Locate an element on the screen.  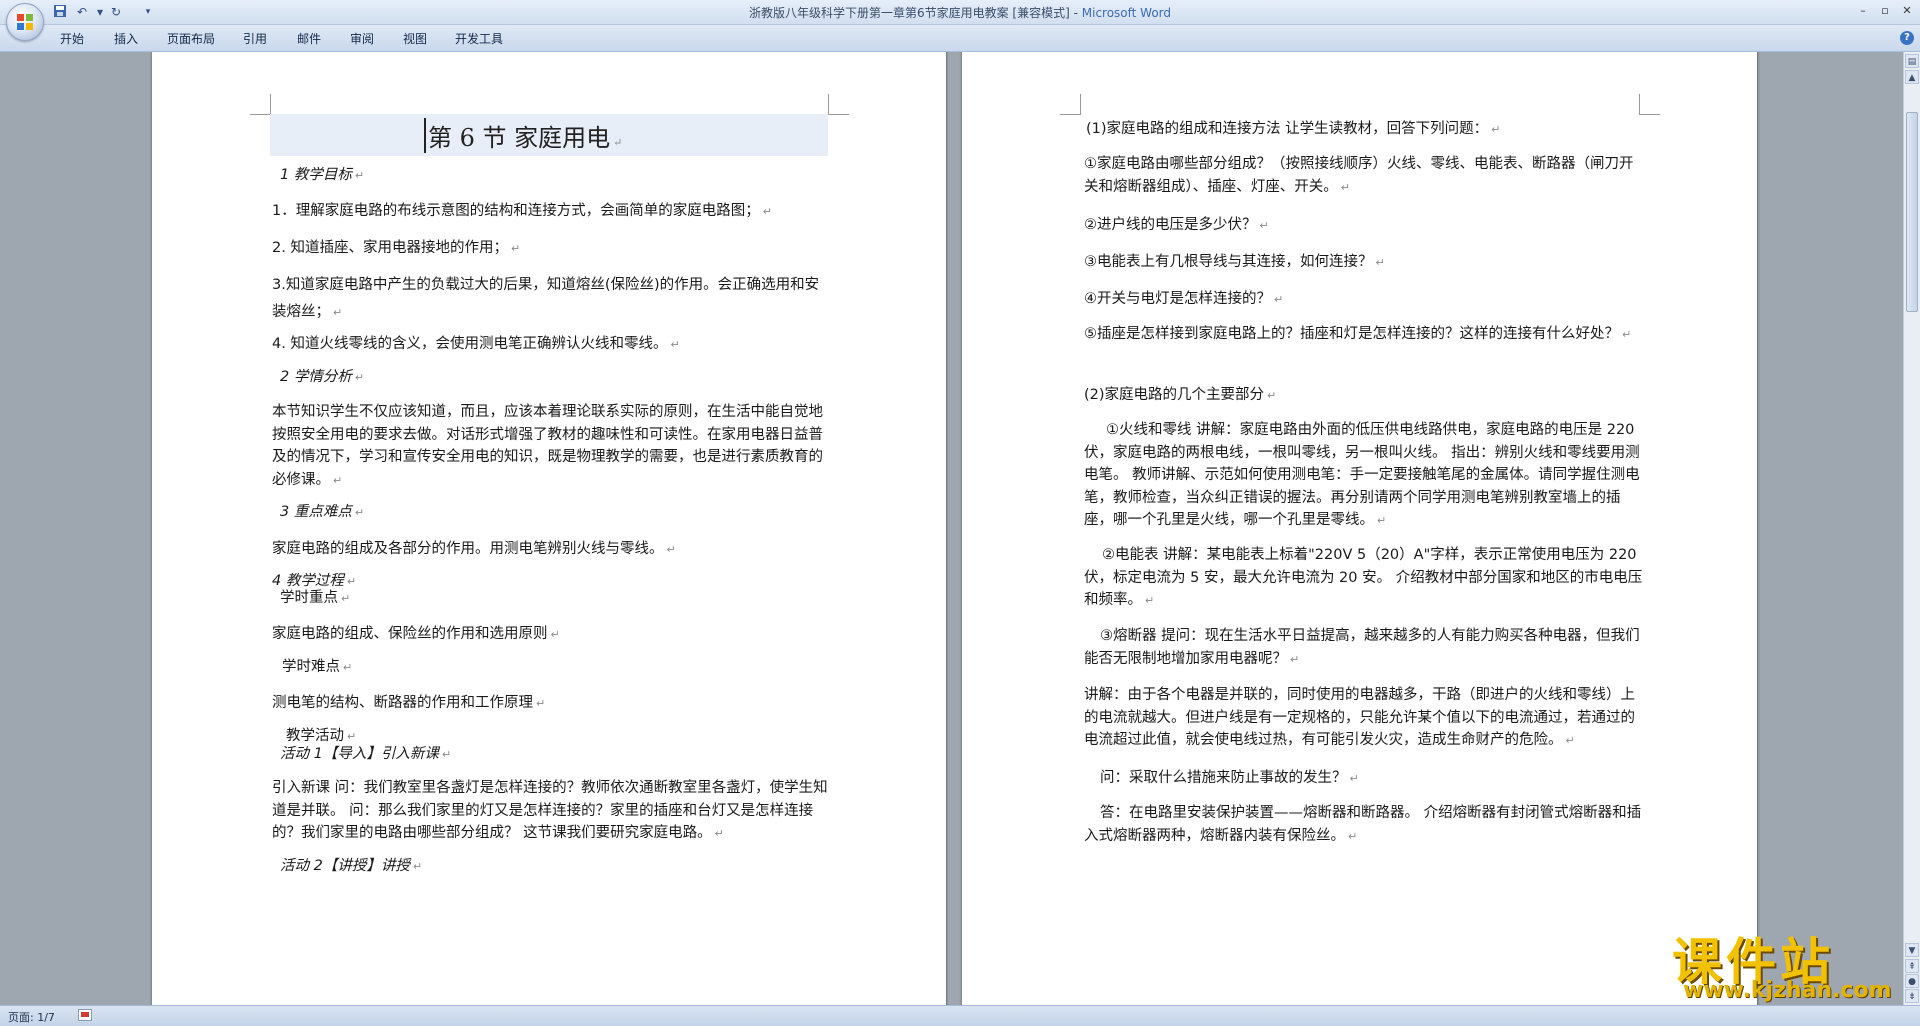
tab-review: 审阅 is located at coordinates (362, 38).